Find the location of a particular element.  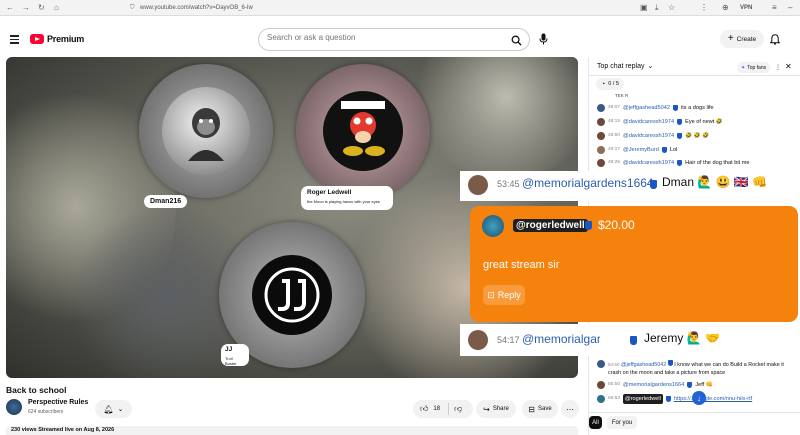

search-input is located at coordinates (382, 37).